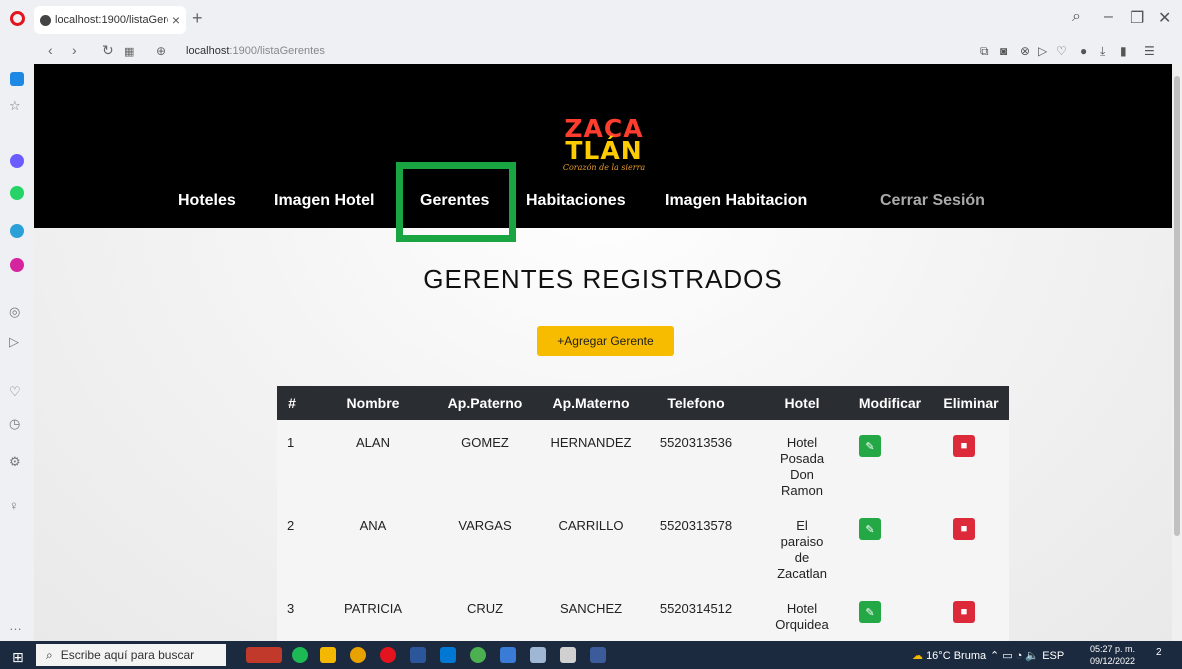  What do you see at coordinates (696, 442) in the screenshot?
I see `cell-telefono: 5520313536` at bounding box center [696, 442].